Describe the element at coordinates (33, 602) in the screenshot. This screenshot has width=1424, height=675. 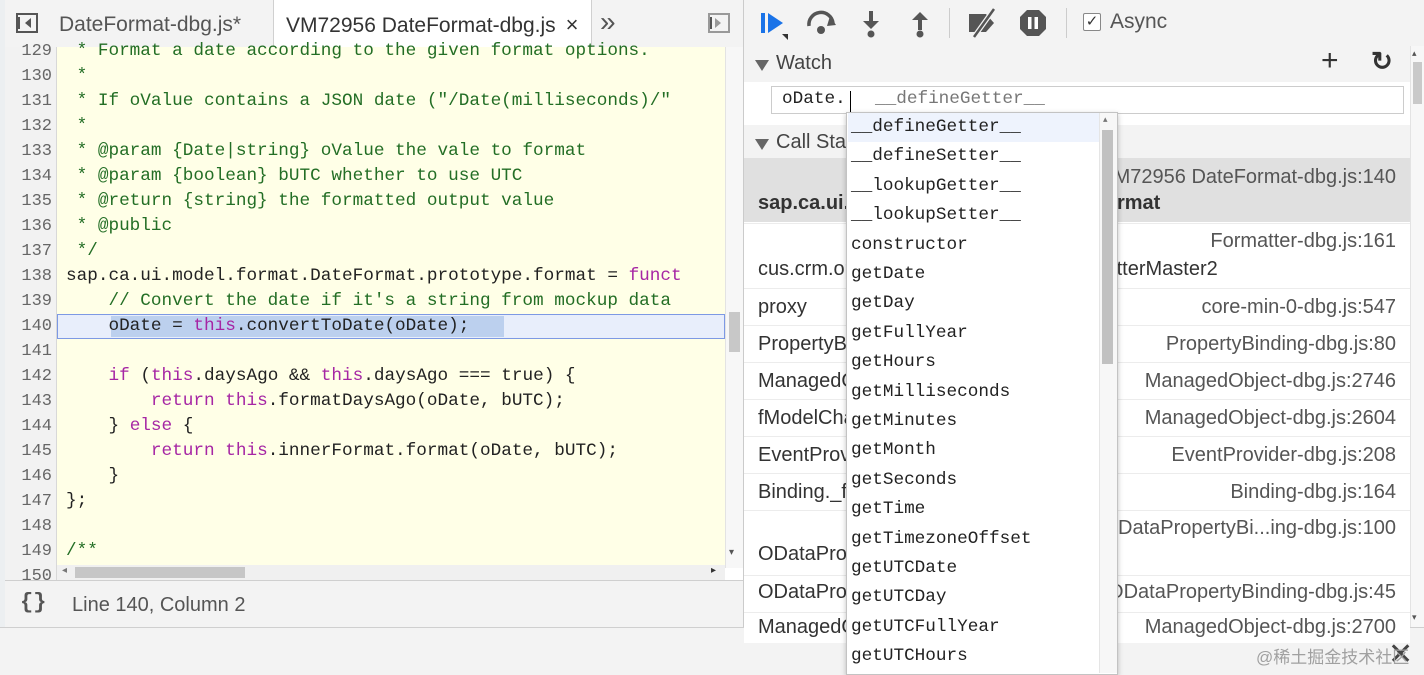
I see `pretty-print-icon: {}` at that location.